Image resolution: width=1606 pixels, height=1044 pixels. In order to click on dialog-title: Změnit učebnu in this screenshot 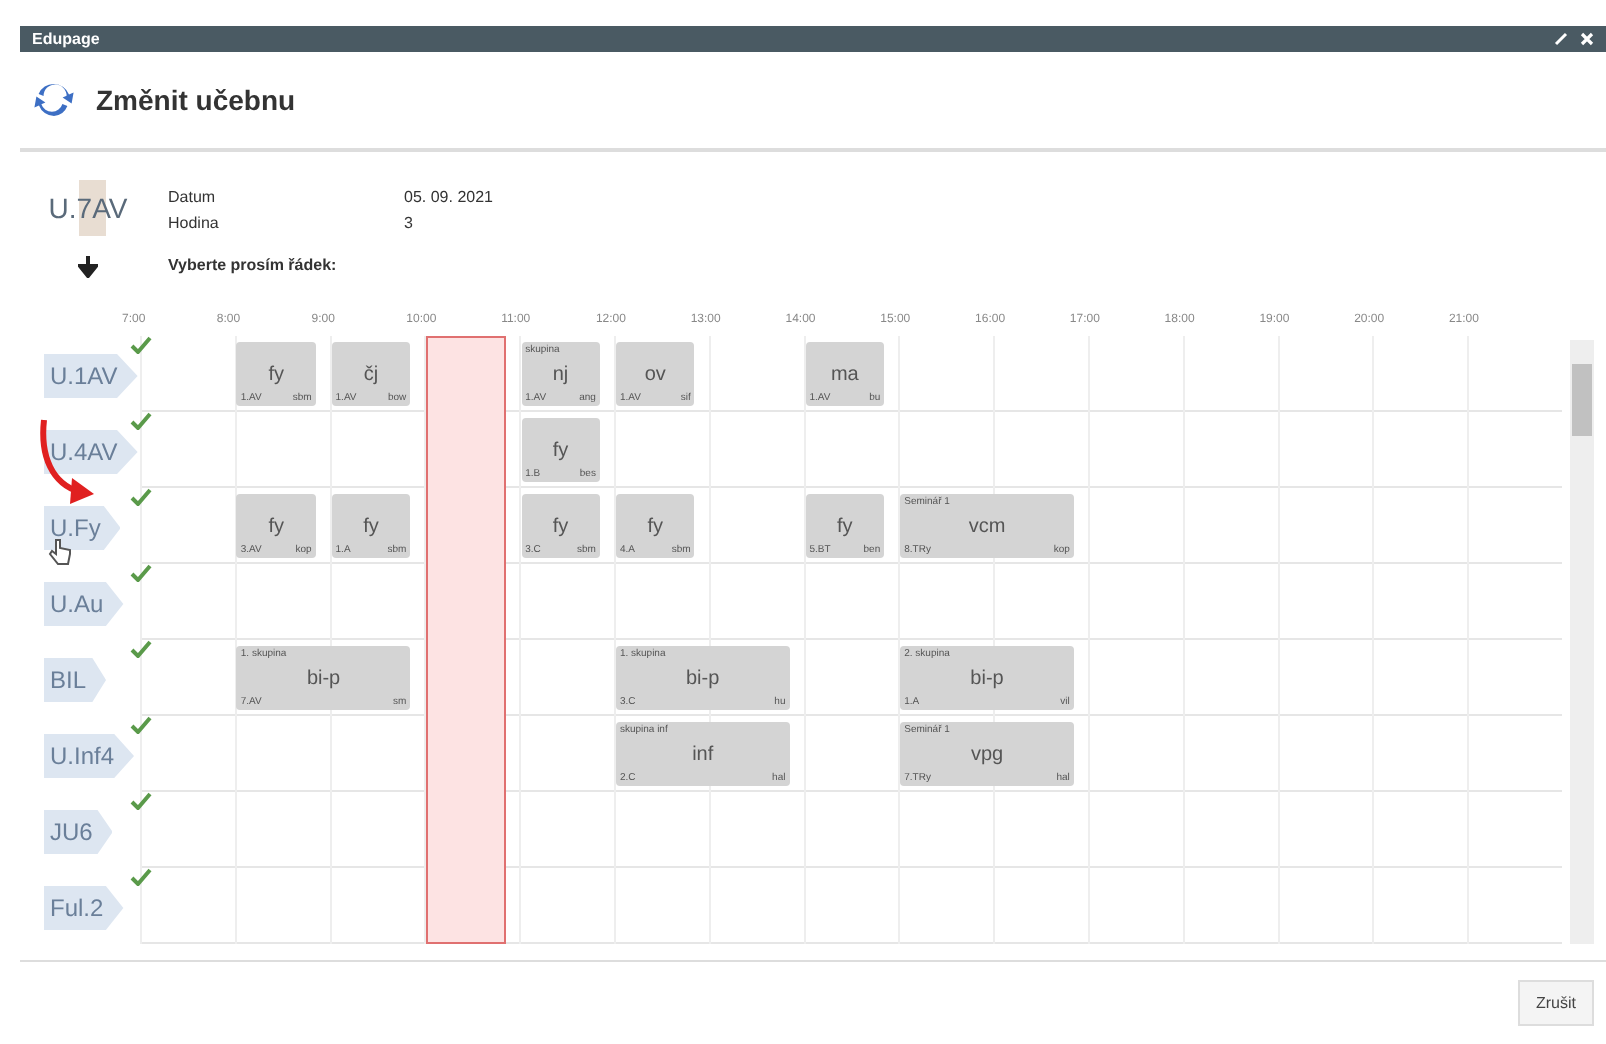, I will do `click(196, 100)`.